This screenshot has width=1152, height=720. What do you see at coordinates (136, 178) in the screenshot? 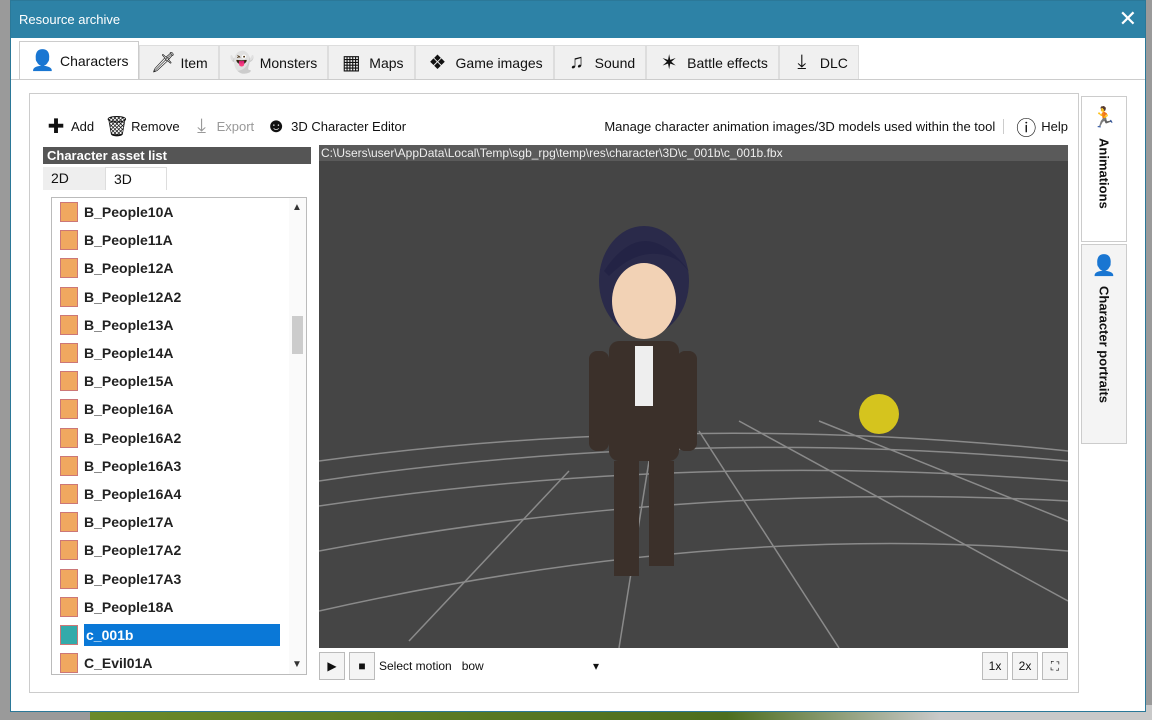
I see `tab-3d: 3D` at bounding box center [136, 178].